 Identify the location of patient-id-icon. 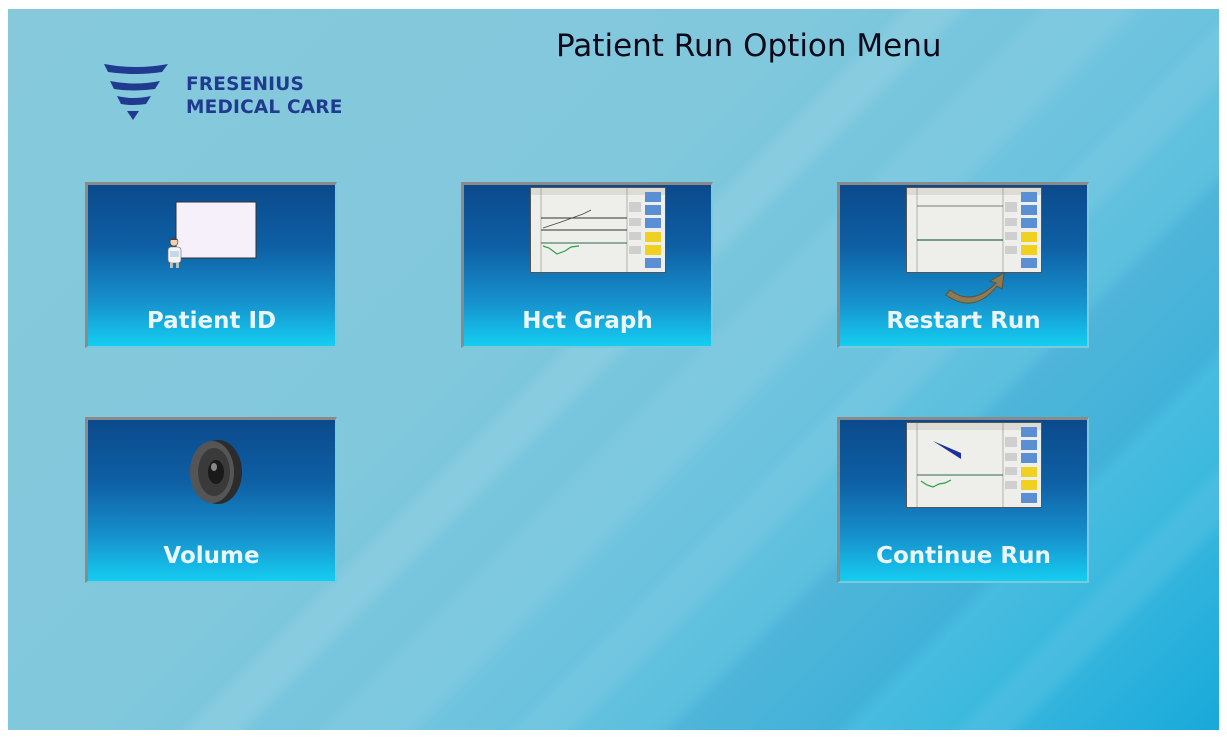
(212, 234).